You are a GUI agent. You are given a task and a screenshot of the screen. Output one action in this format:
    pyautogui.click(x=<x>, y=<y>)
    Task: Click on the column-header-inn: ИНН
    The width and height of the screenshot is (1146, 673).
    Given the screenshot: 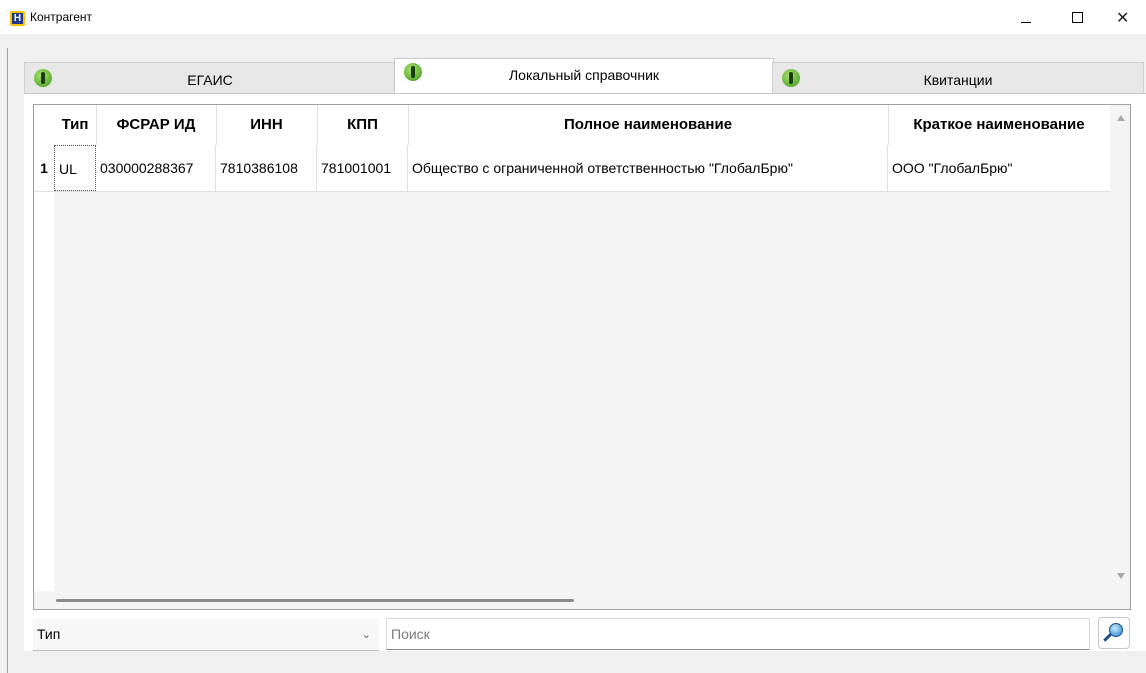 What is the action you would take?
    pyautogui.click(x=267, y=125)
    